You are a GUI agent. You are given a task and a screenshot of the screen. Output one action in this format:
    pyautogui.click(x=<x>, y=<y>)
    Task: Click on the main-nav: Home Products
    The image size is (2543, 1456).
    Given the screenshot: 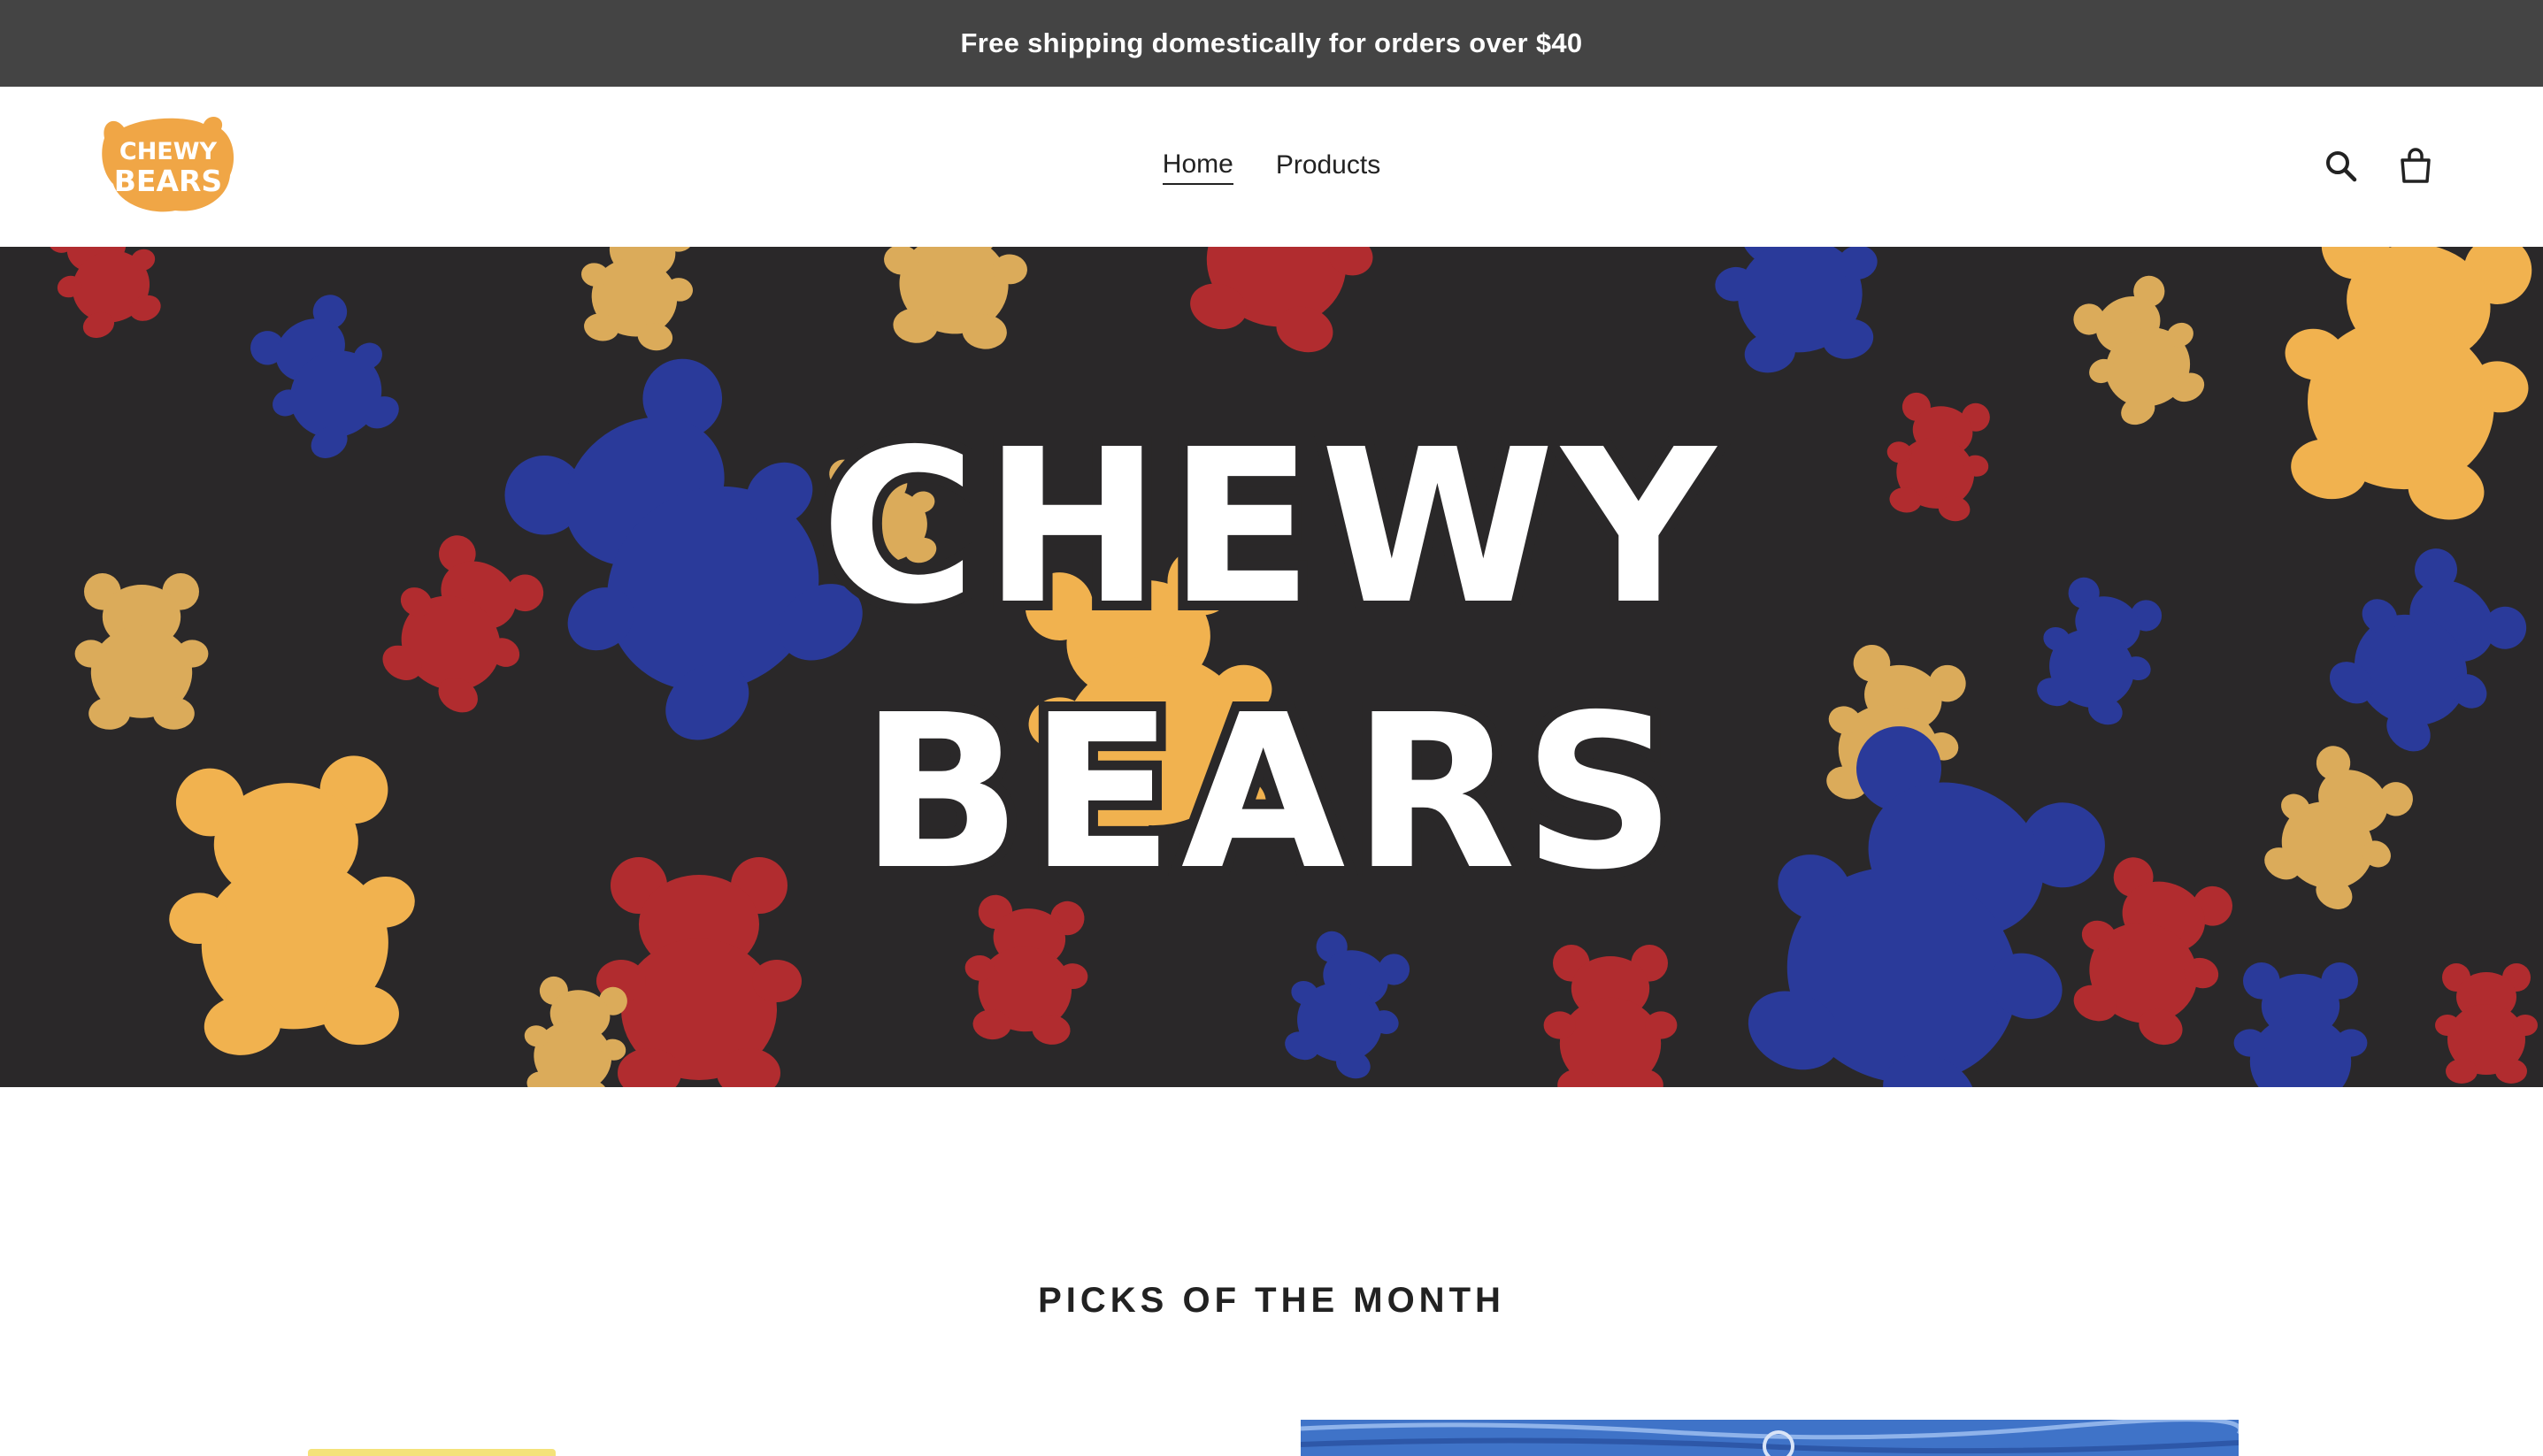 What is the action you would take?
    pyautogui.click(x=1271, y=167)
    